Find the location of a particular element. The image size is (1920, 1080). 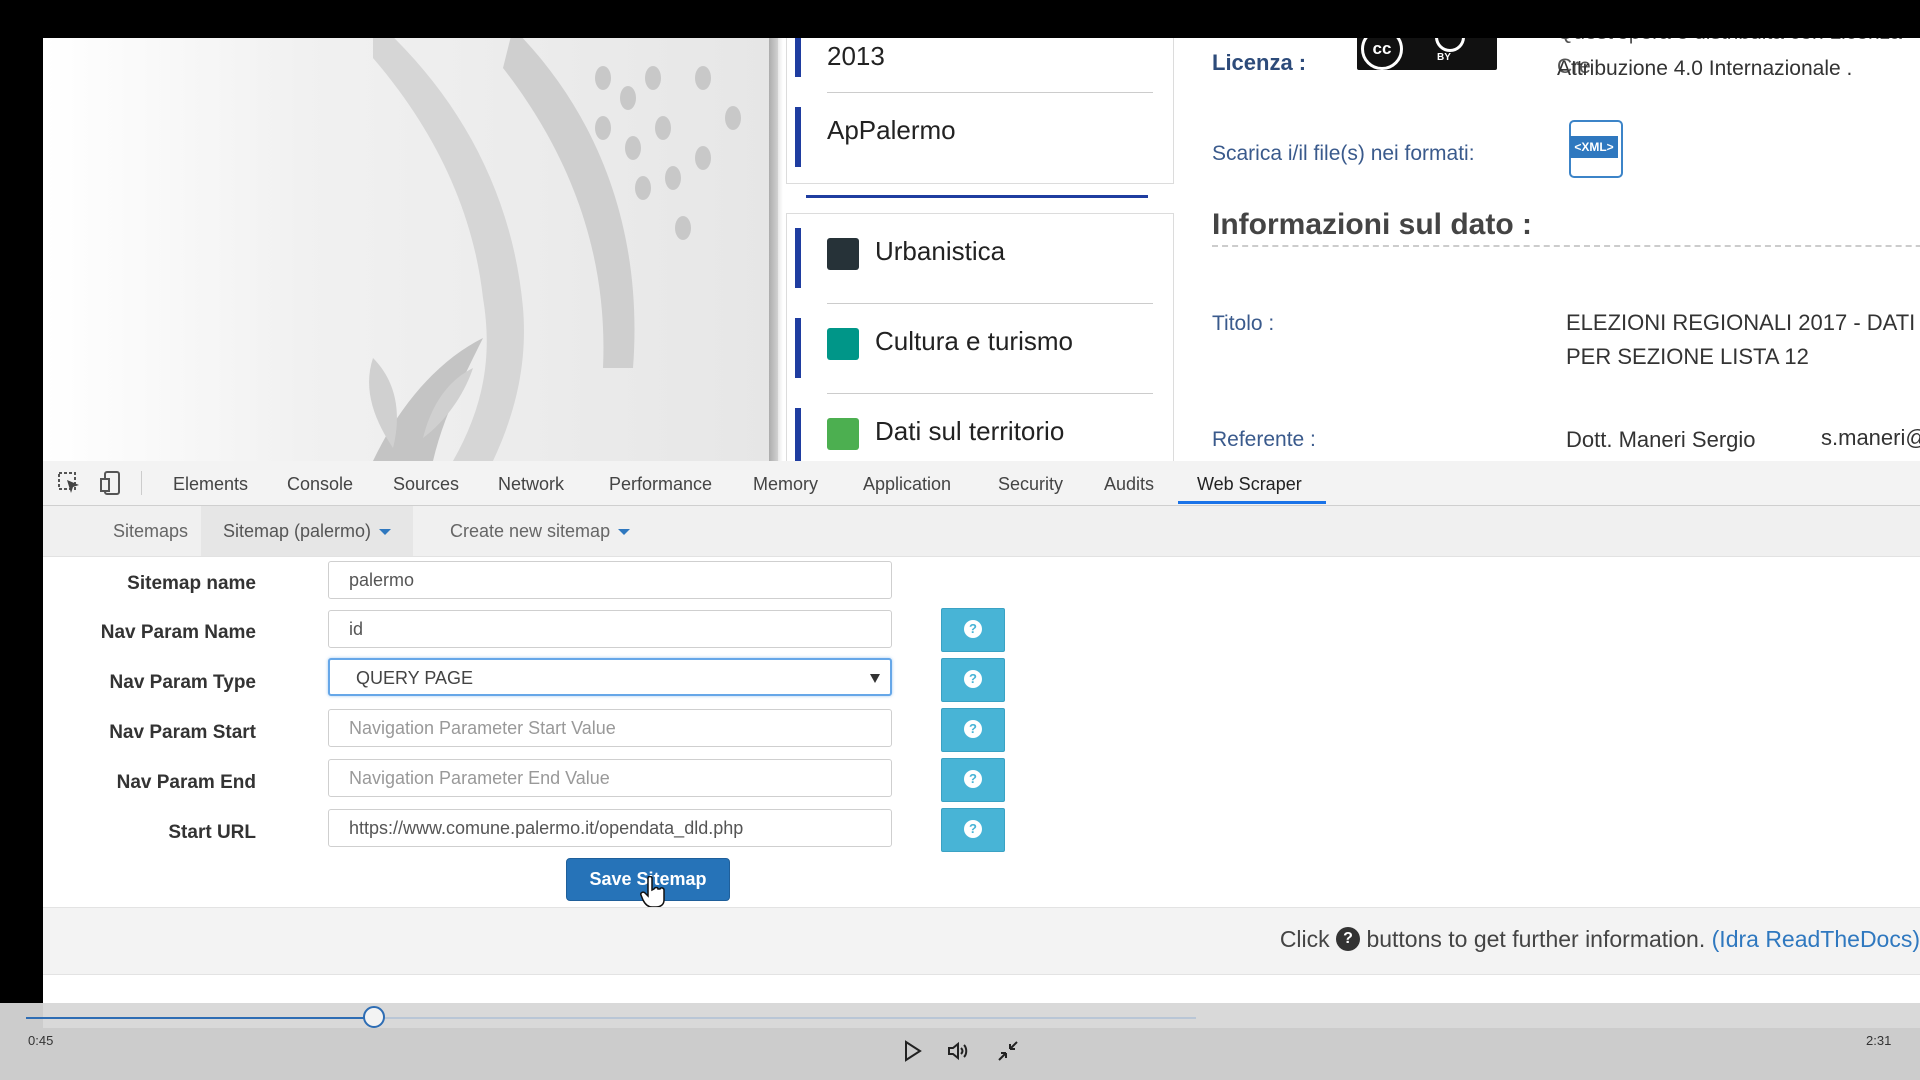

toolbar-separator is located at coordinates (141, 483).